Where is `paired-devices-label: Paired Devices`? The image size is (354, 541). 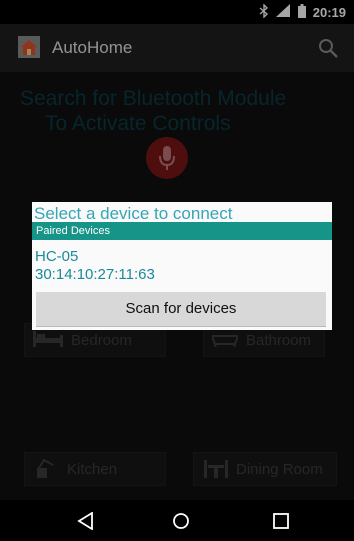 paired-devices-label: Paired Devices is located at coordinates (73, 231).